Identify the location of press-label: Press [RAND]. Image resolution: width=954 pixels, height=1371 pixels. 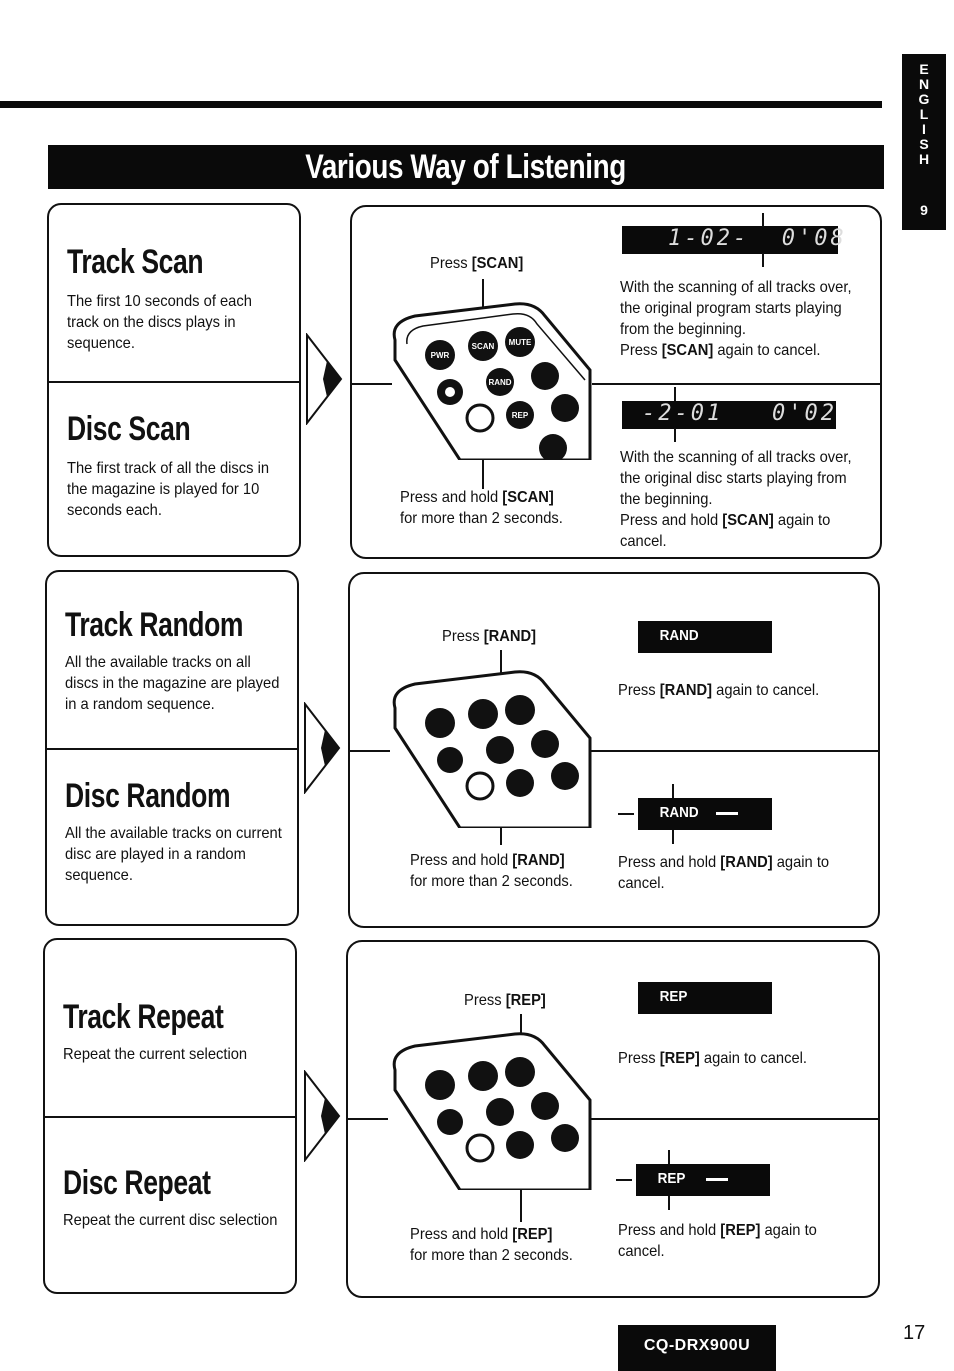
(489, 636).